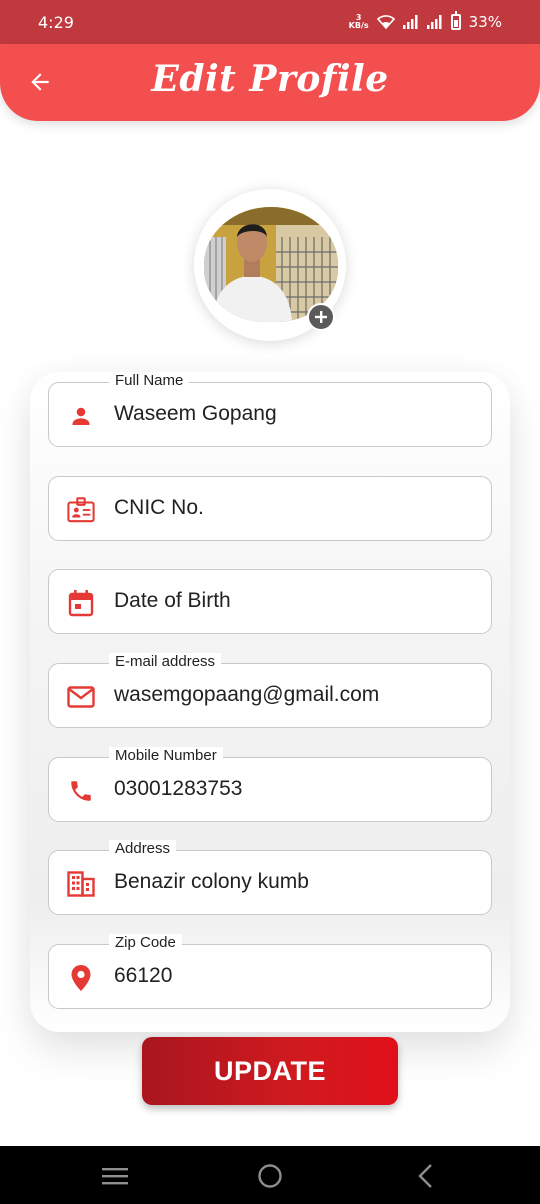  What do you see at coordinates (270, 601) in the screenshot?
I see `date-of-birth-field: Date of Birth` at bounding box center [270, 601].